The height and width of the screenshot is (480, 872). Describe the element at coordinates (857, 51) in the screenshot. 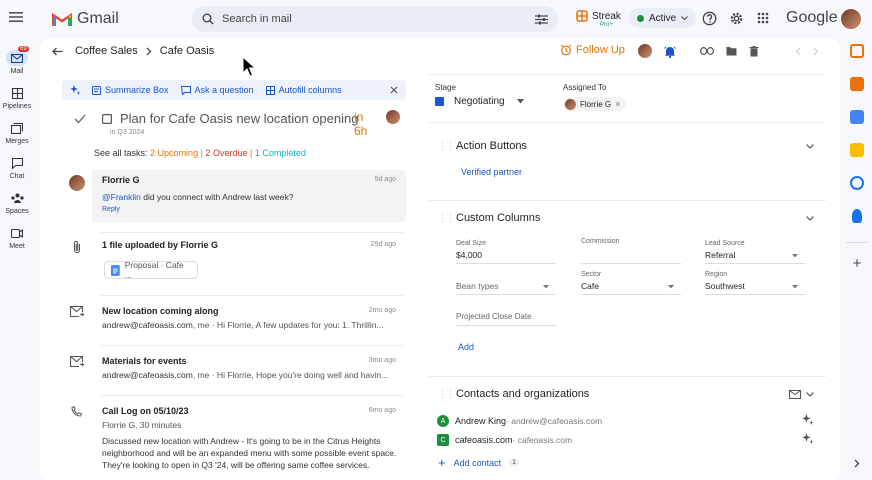

I see `streak-panel-icon` at that location.